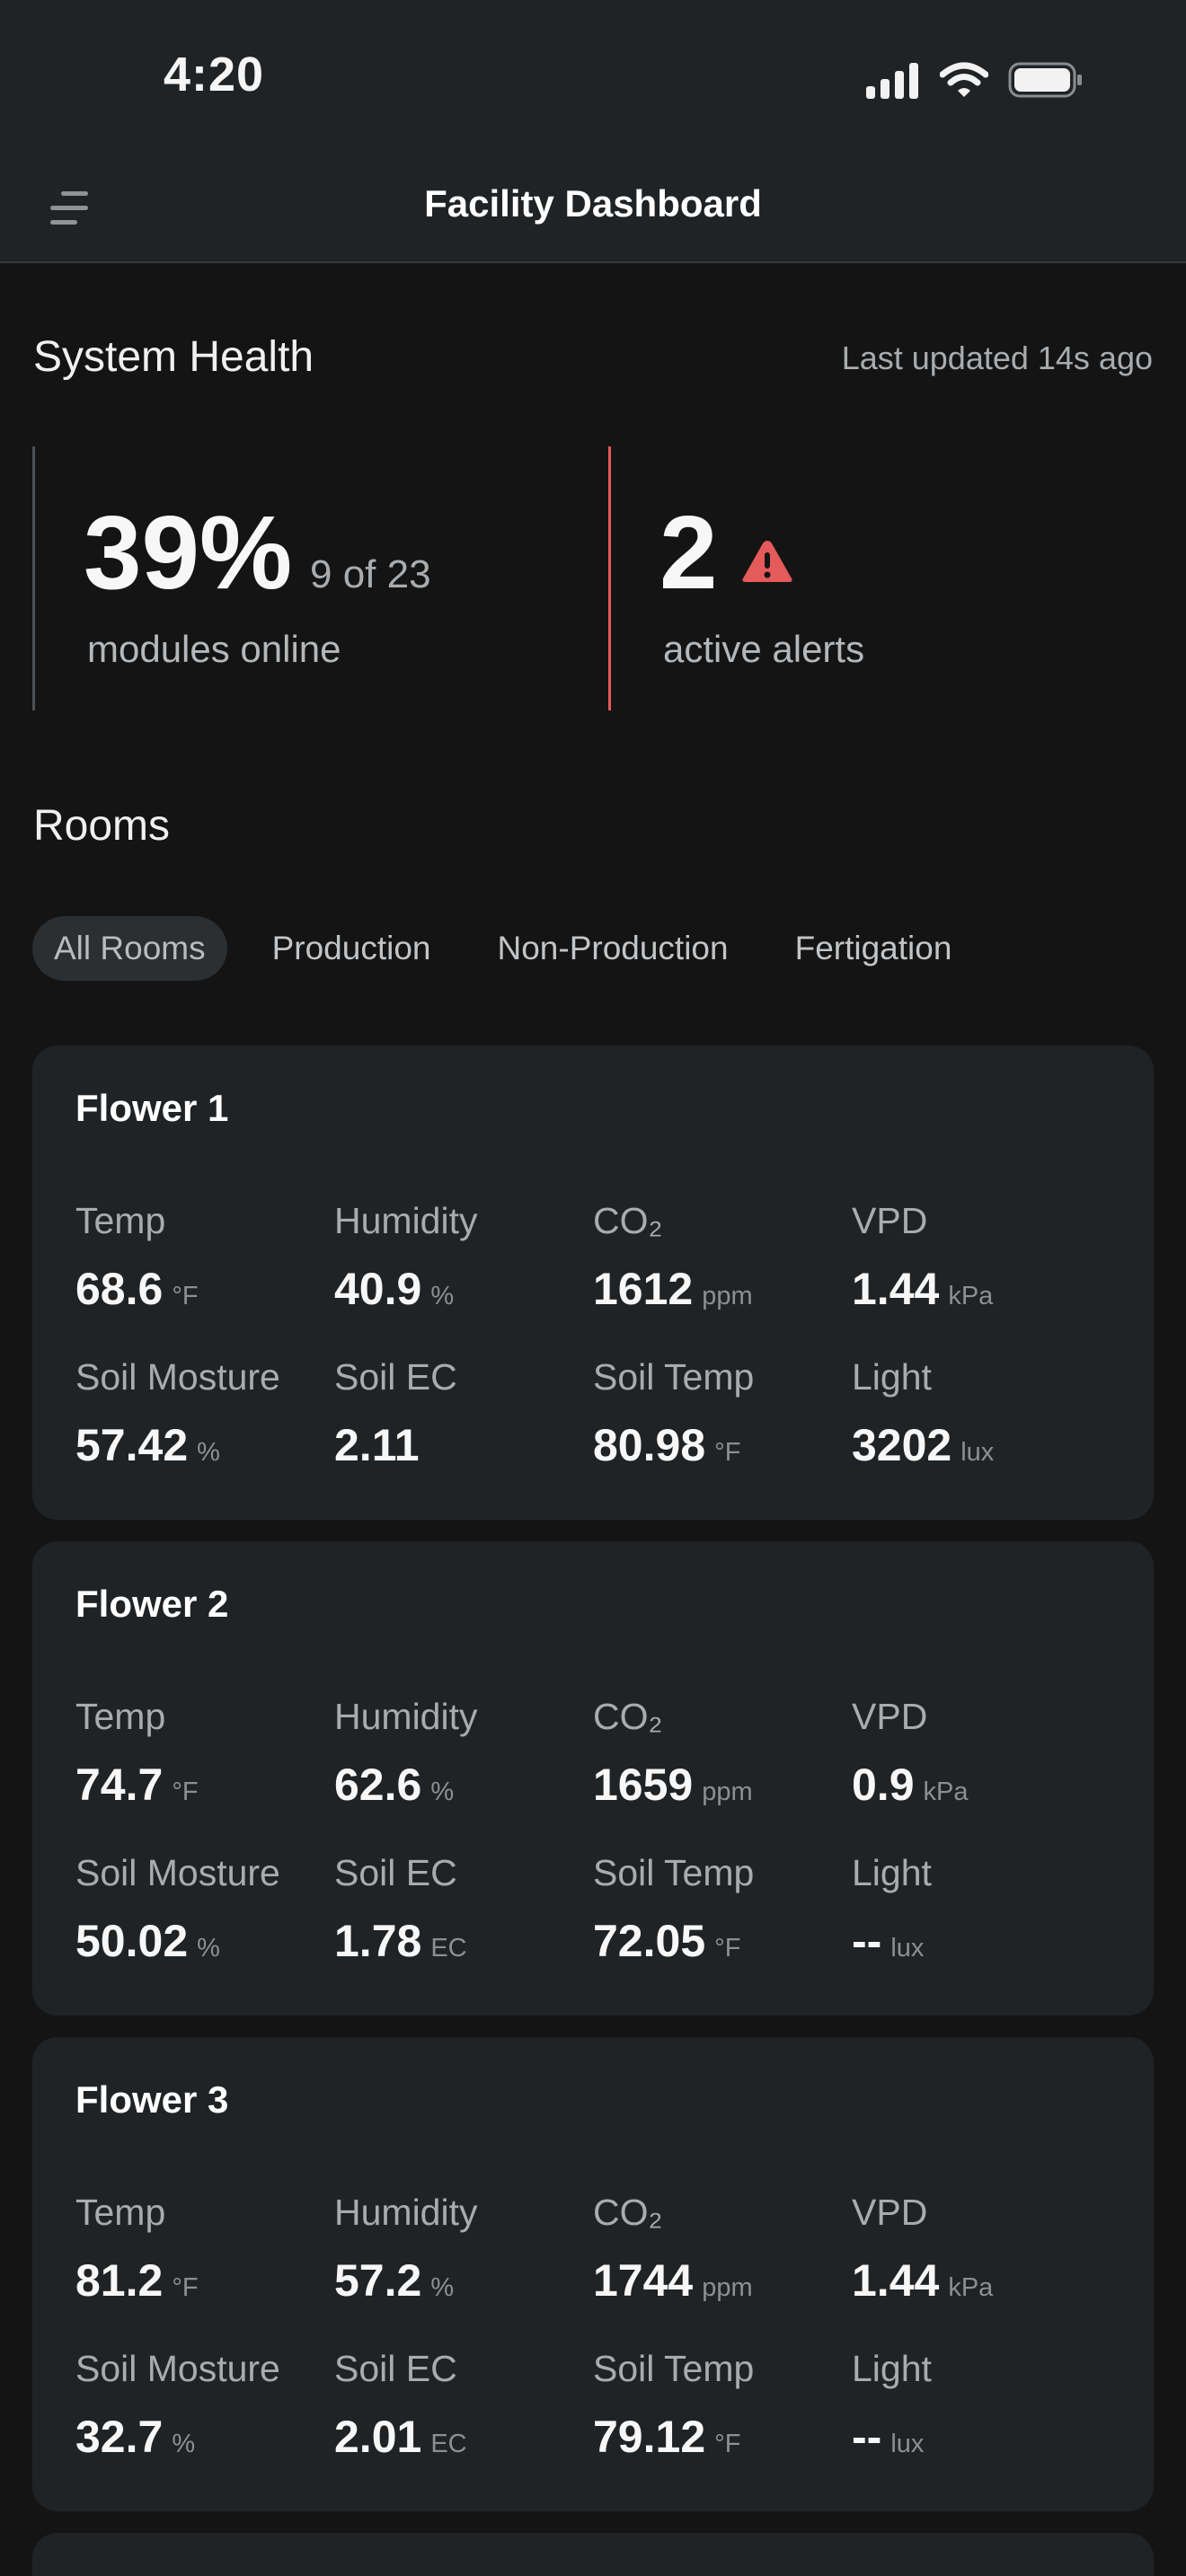  I want to click on metric-value-group: 72.05 °F, so click(666, 1941).